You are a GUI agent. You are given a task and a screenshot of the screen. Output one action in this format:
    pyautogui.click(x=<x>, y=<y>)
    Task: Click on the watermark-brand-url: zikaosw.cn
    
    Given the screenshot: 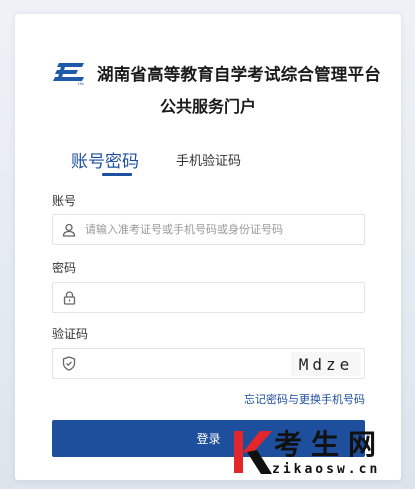 What is the action you would take?
    pyautogui.click(x=326, y=469)
    